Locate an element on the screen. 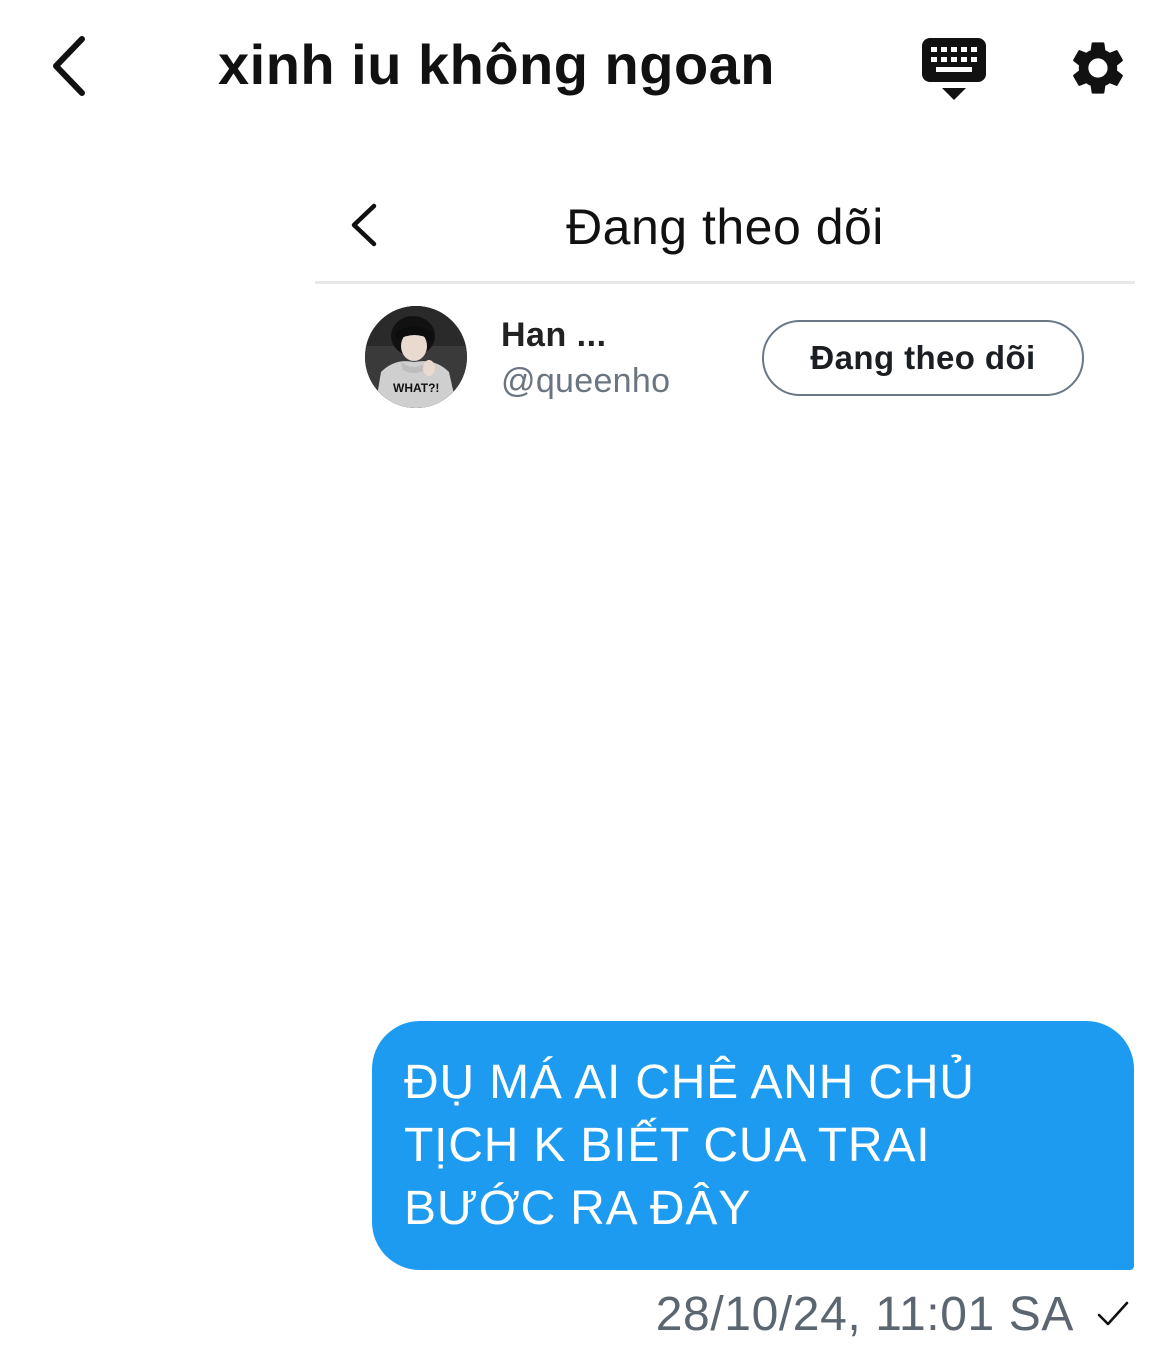  message-timestamp: 28/10/24, 11:01 SA is located at coordinates (864, 1314).